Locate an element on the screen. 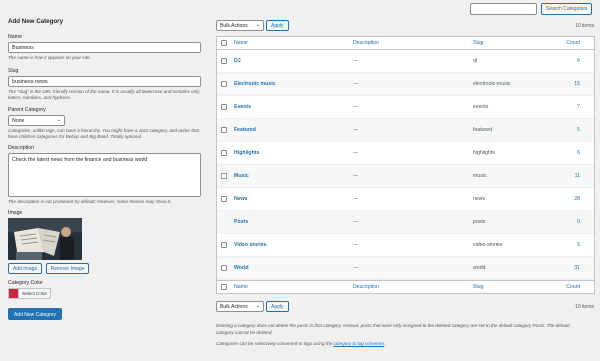 The width and height of the screenshot is (600, 361). category-name-link: Featured is located at coordinates (245, 130).